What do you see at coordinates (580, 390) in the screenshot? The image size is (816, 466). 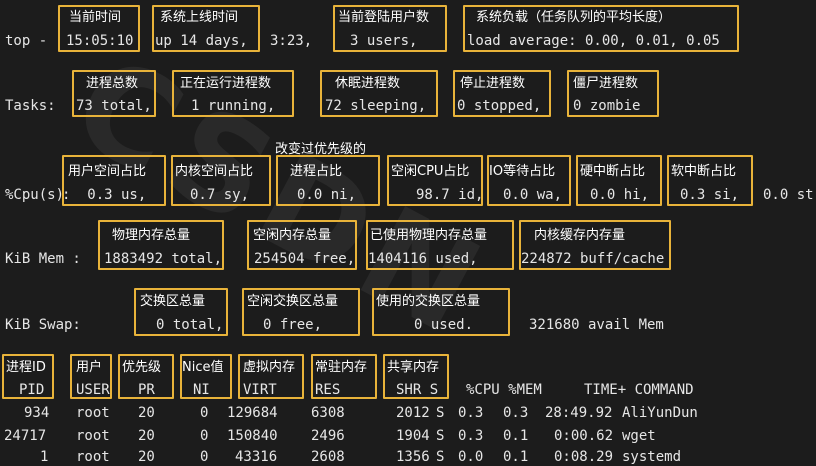 I see `col-header-rest: %CPU %MEM TIME+ COMMAND` at bounding box center [580, 390].